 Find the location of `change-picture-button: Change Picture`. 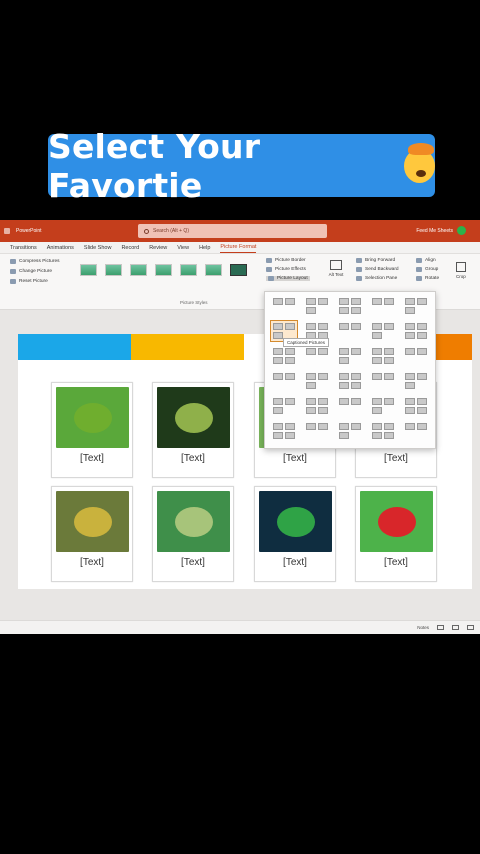

change-picture-button: Change Picture is located at coordinates (35, 271).